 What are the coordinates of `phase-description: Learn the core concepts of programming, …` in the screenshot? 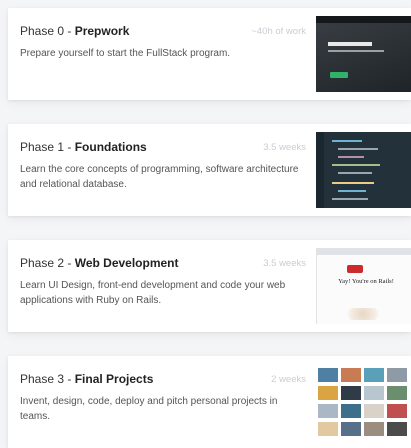 It's located at (159, 177).